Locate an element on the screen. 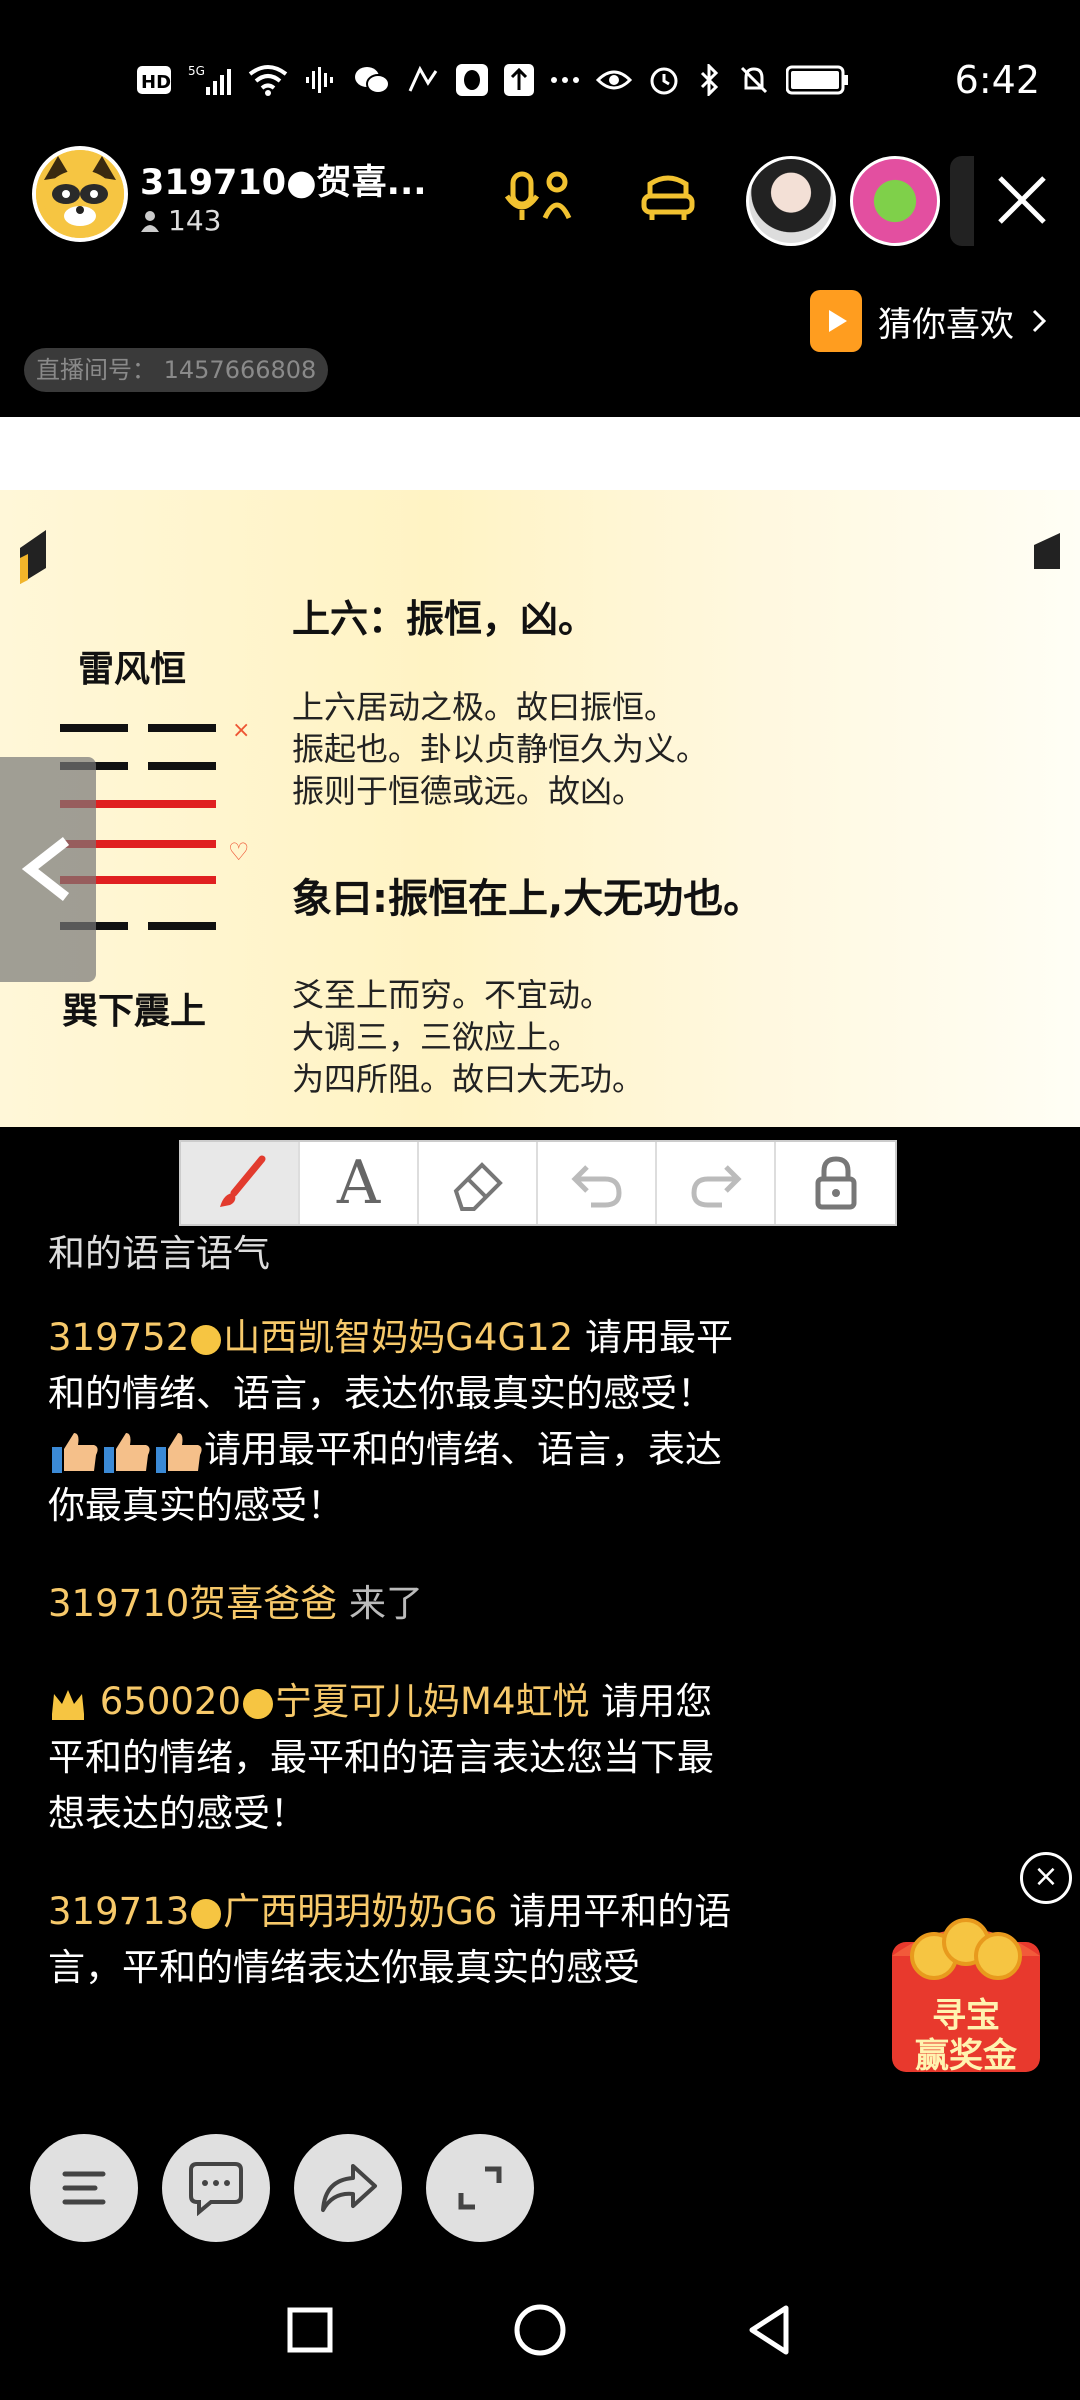  chat-user-id: 319710贺喜爸爸 is located at coordinates (192, 1603).